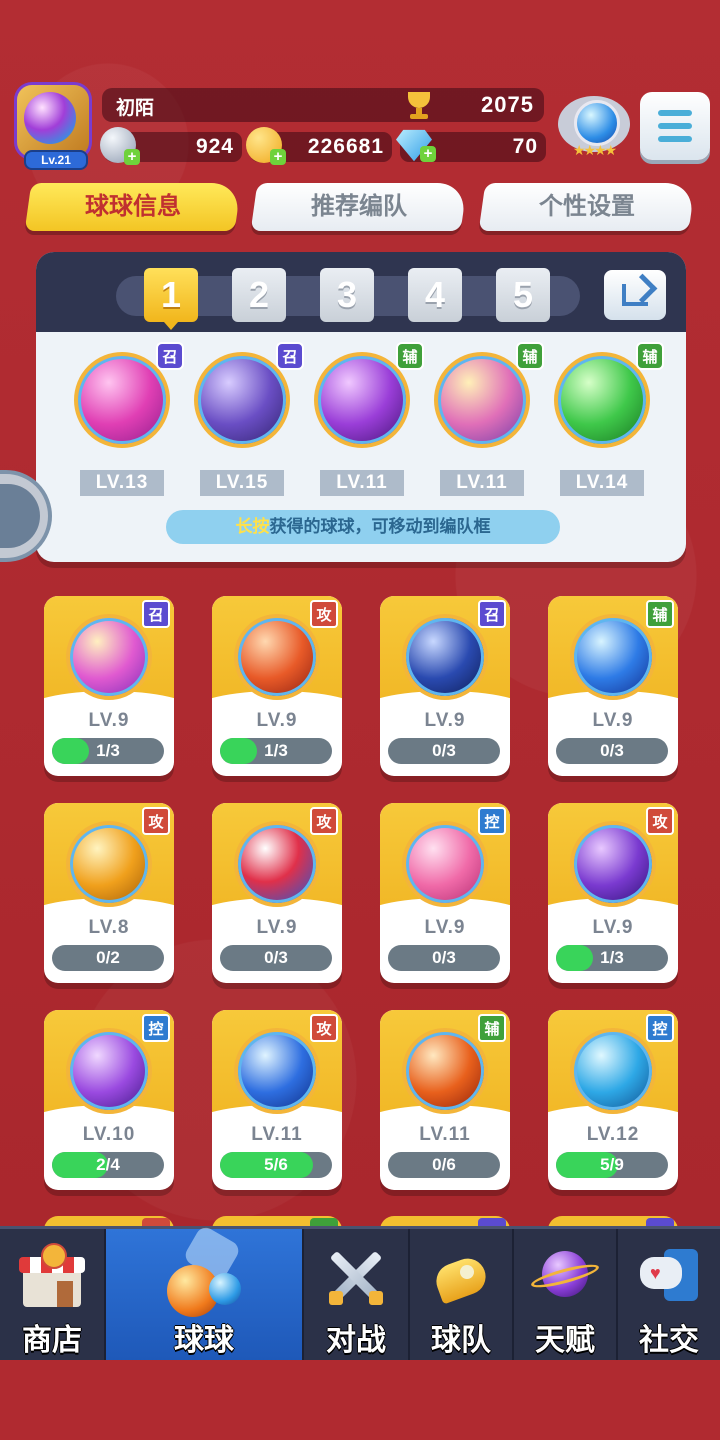 The width and height of the screenshot is (720, 1440). What do you see at coordinates (445, 657) in the screenshot?
I see `void-orb-icon` at bounding box center [445, 657].